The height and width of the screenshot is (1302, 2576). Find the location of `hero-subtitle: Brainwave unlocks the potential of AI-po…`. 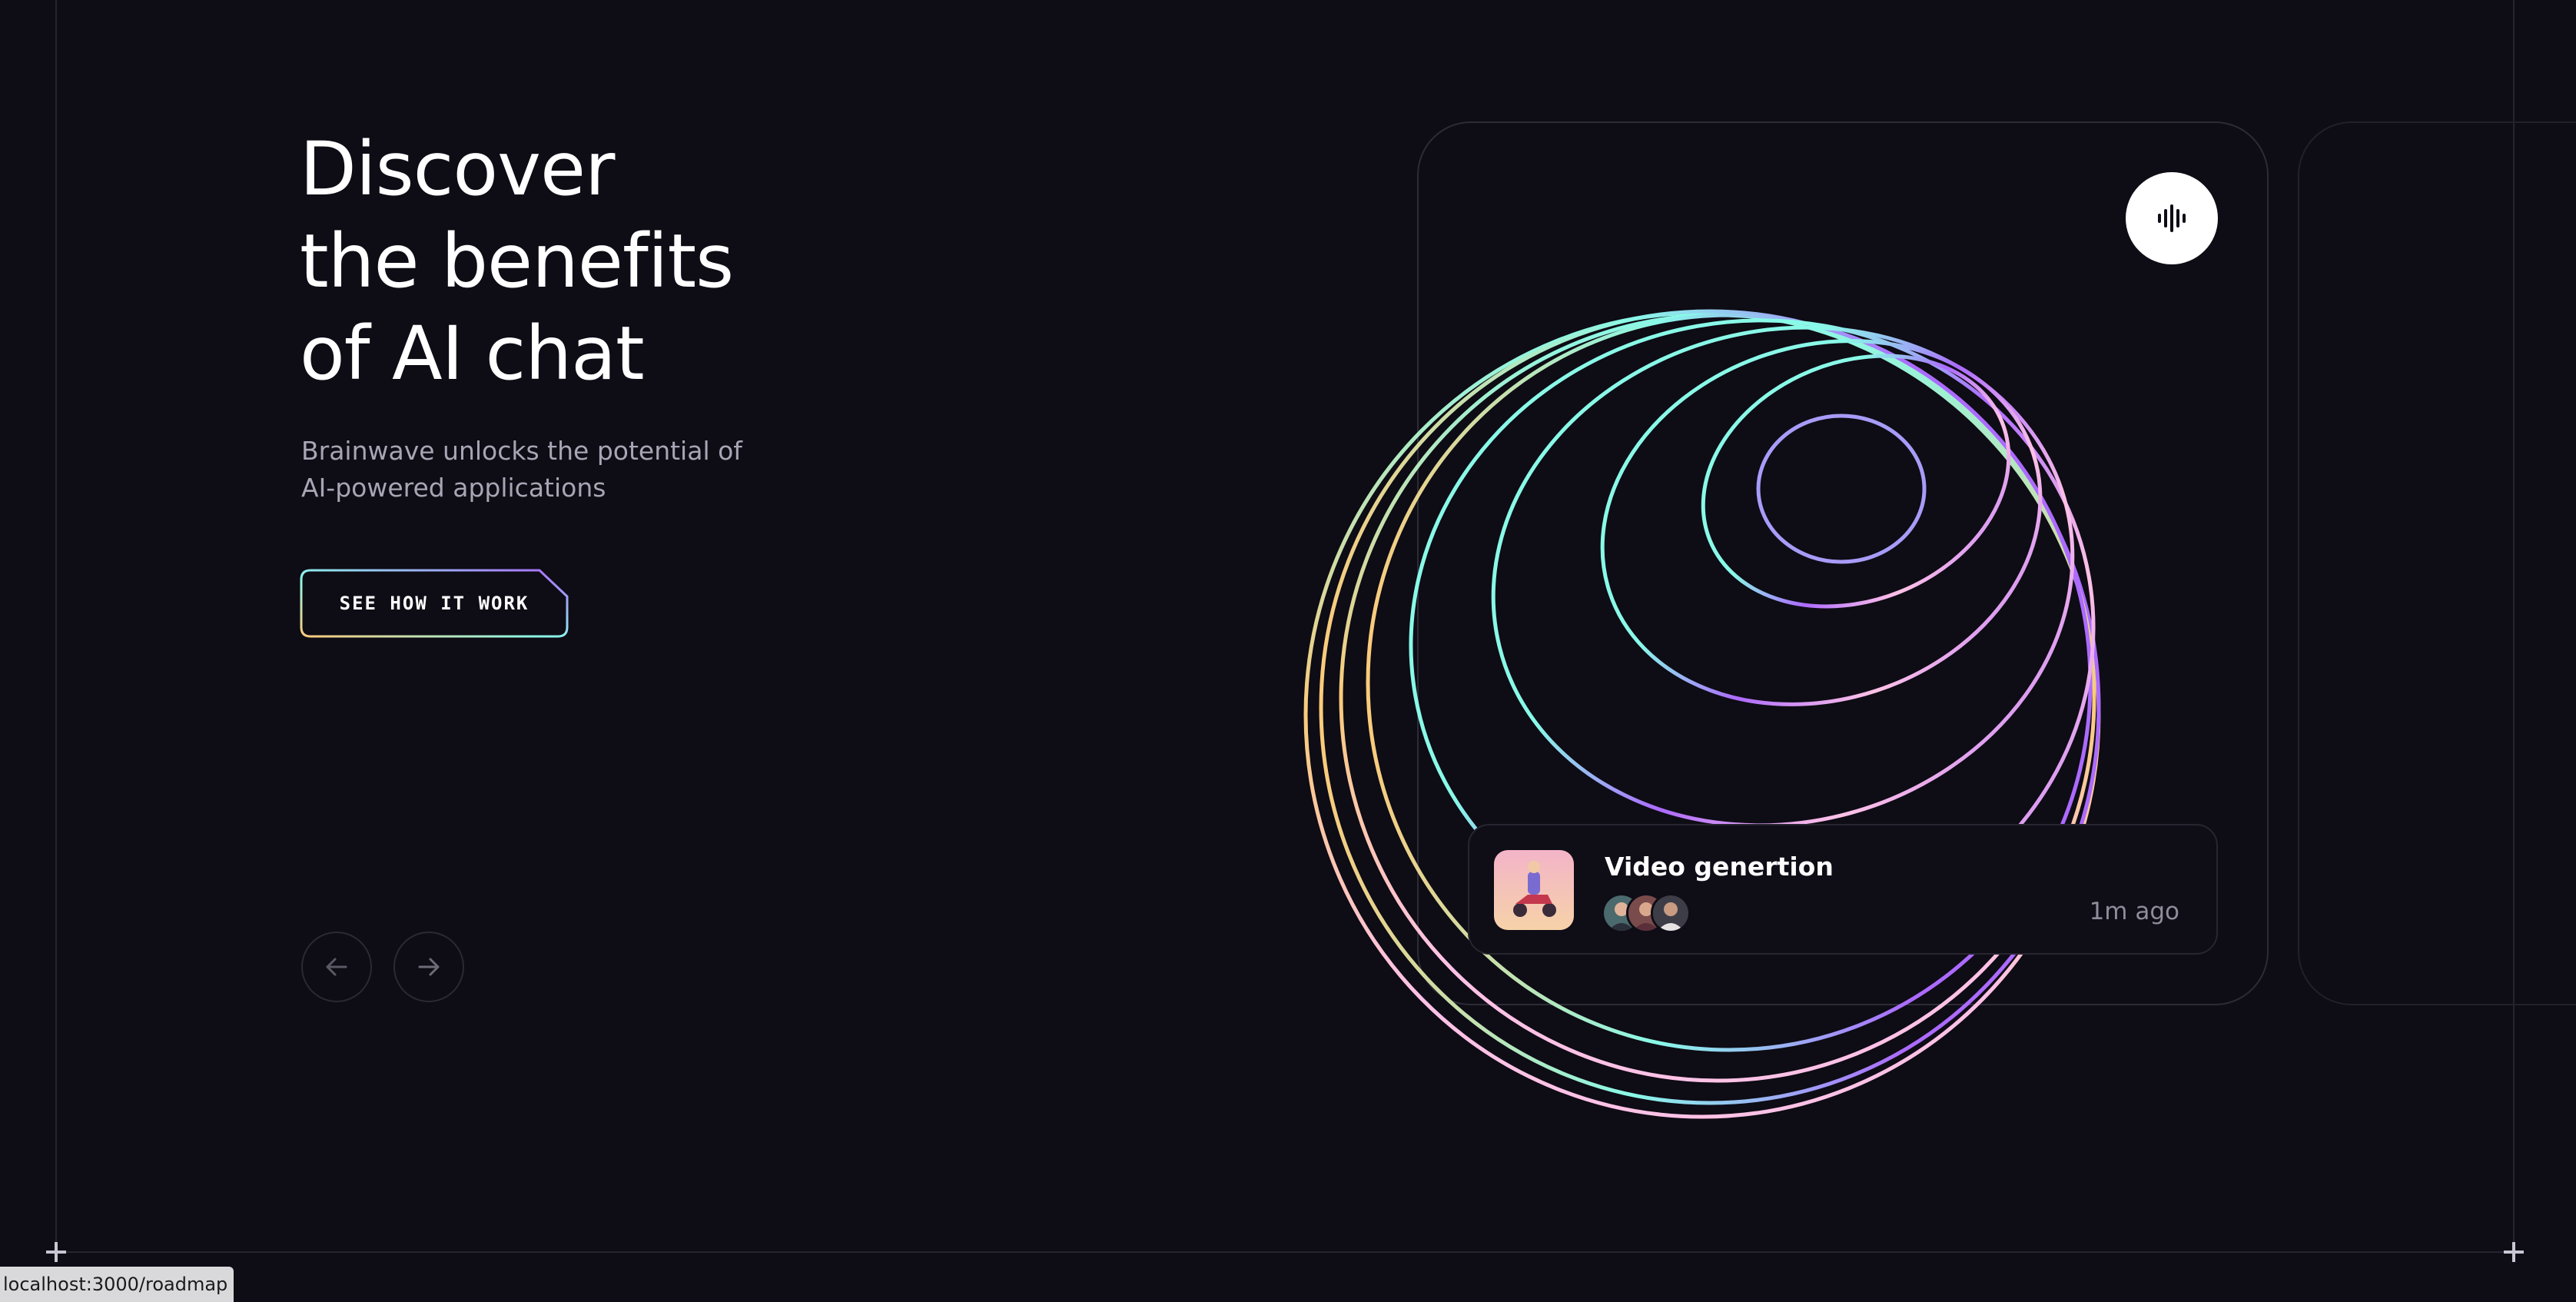

hero-subtitle: Brainwave unlocks the potential of AI-po… is located at coordinates (547, 470).